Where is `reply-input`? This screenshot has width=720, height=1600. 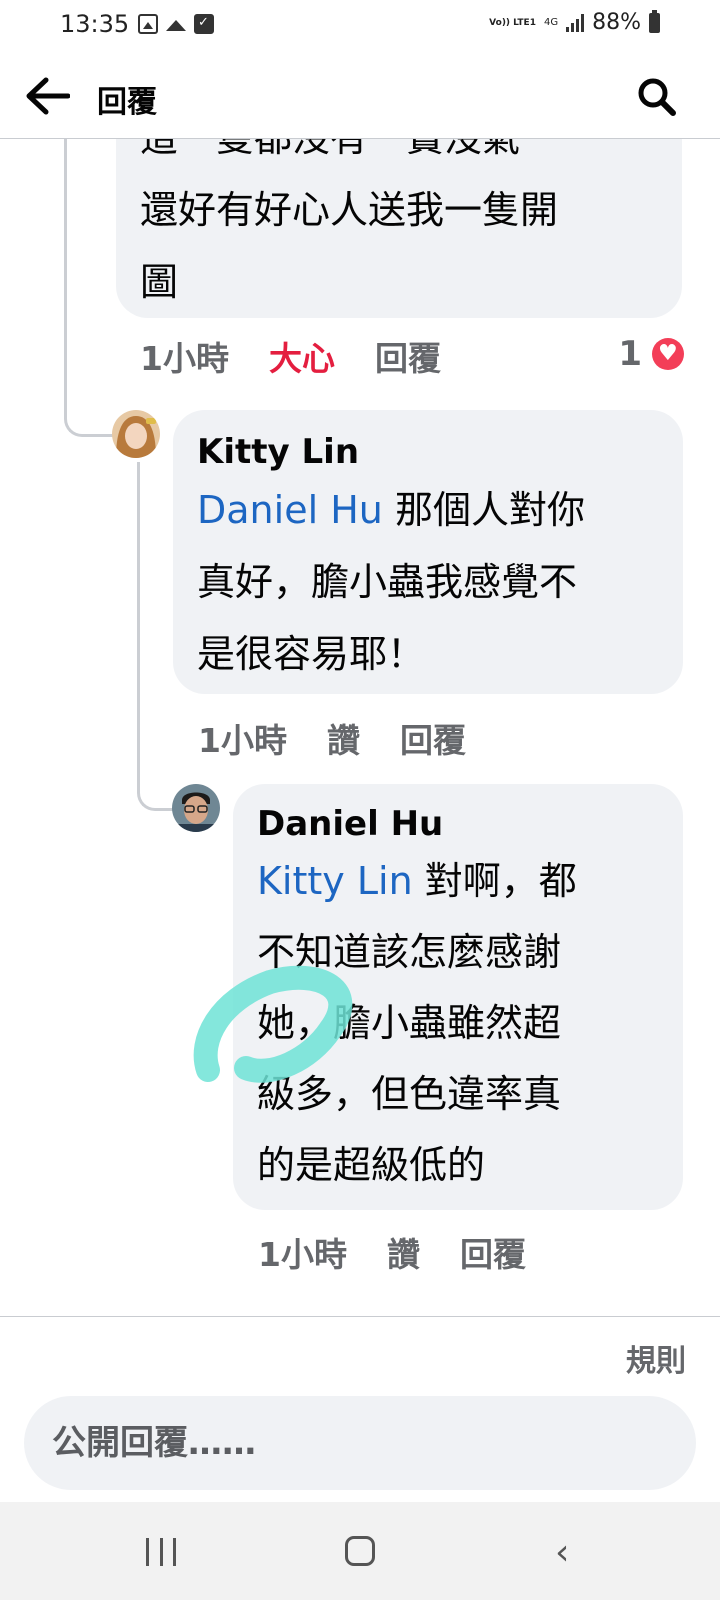
reply-input is located at coordinates (360, 1443).